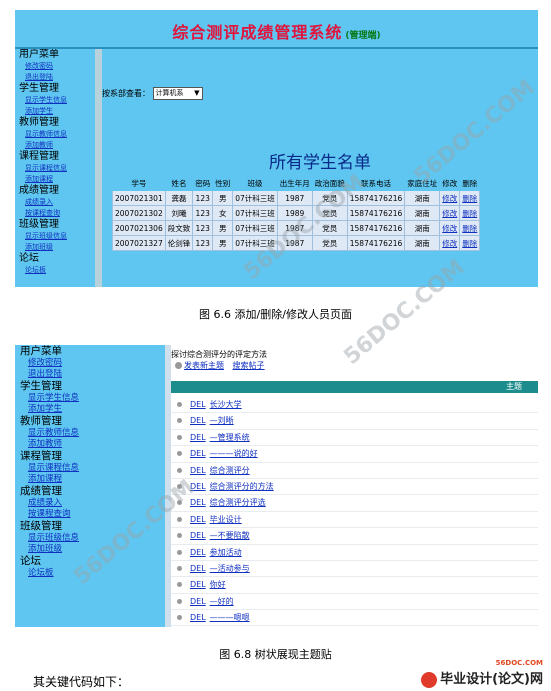  Describe the element at coordinates (178, 365) in the screenshot. I see `post-icon` at that location.